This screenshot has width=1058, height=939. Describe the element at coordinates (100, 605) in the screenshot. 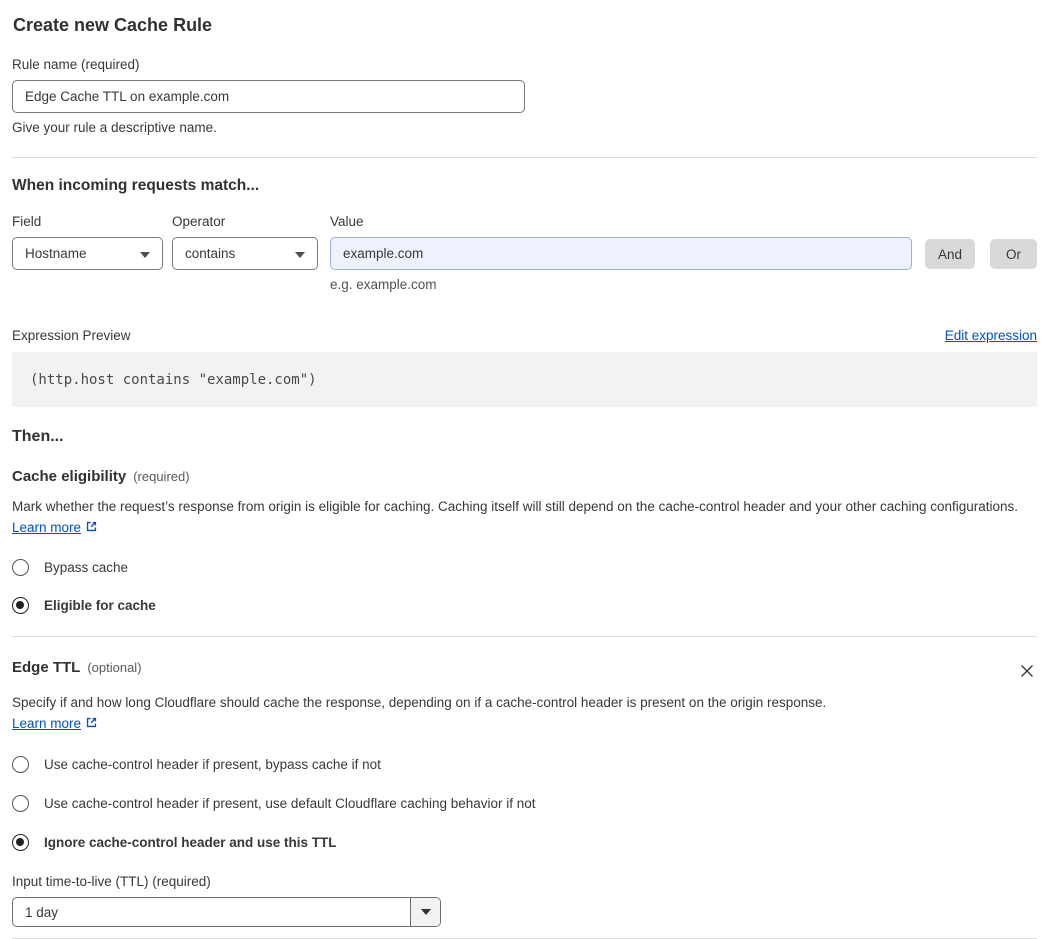

I see `radio-label: Eligible for cache` at that location.